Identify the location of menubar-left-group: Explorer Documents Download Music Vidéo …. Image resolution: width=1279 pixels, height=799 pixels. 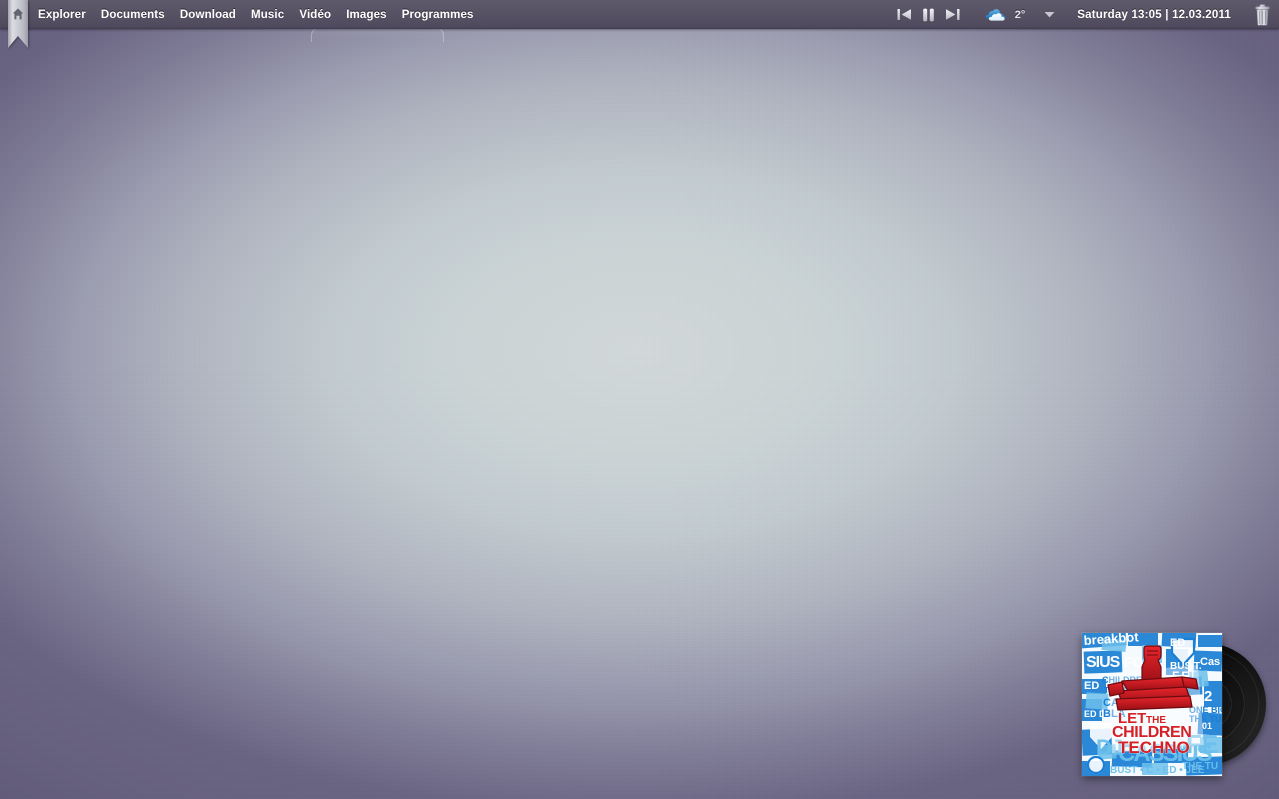
(237, 14).